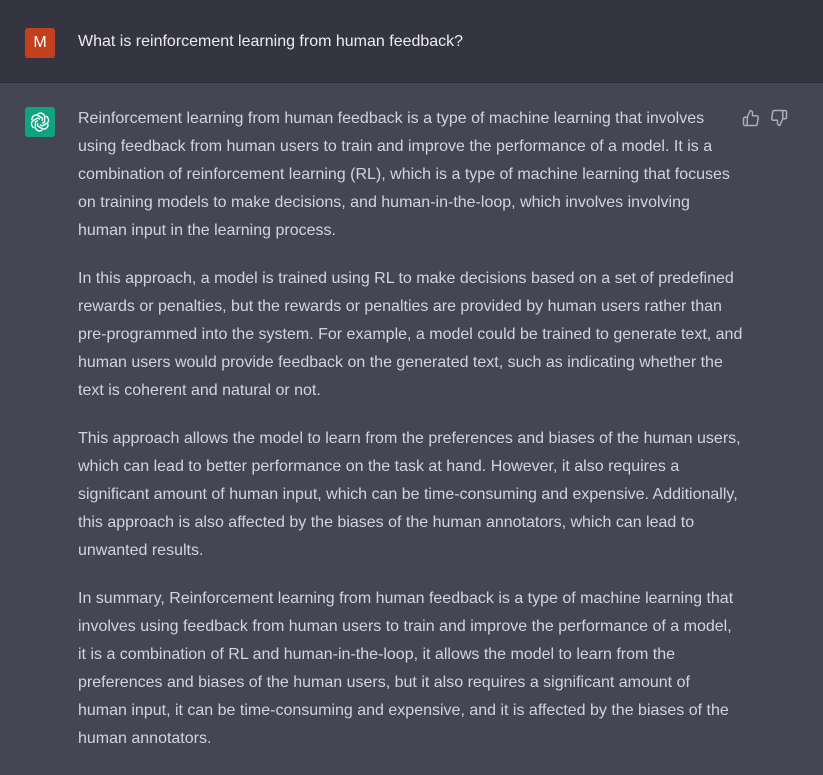 This screenshot has height=775, width=823. I want to click on thumbs-down-icon, so click(779, 118).